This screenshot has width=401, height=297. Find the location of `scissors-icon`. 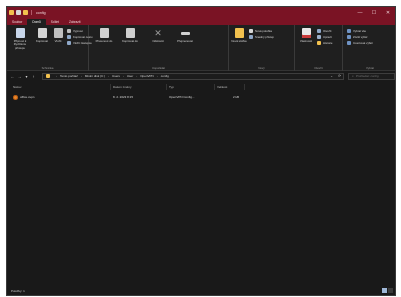

scissors-icon is located at coordinates (69, 30).